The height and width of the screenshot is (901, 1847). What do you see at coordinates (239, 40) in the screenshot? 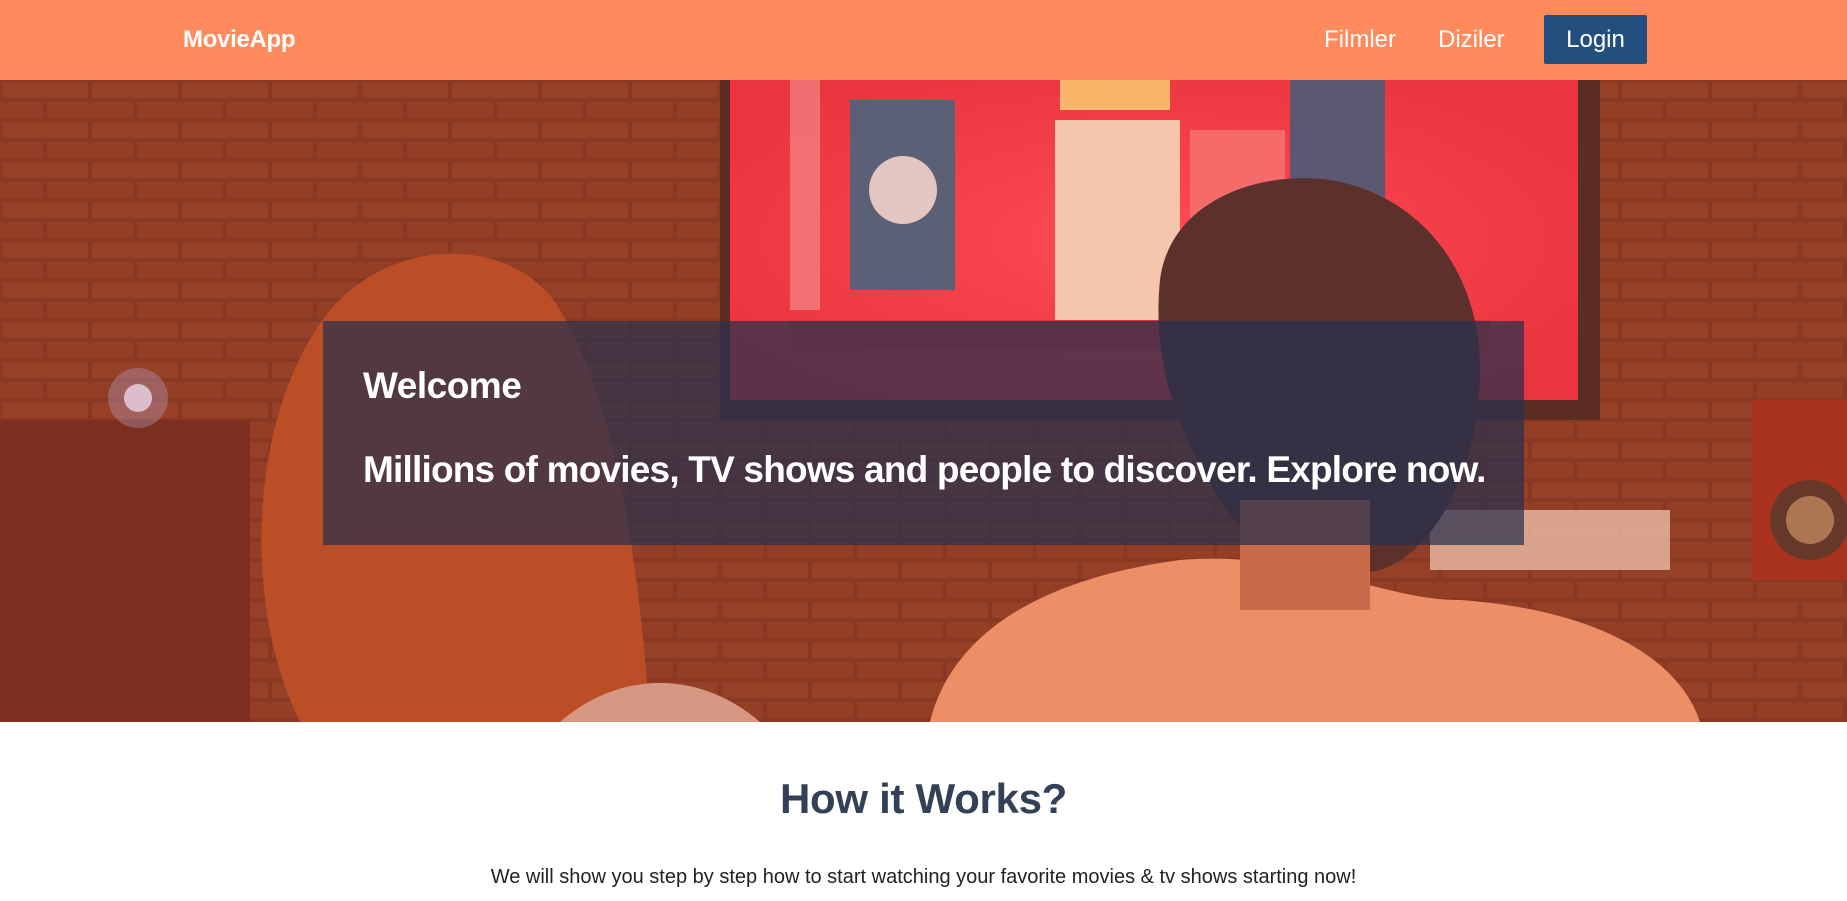
I see `brand-logo-link: MovieApp` at bounding box center [239, 40].